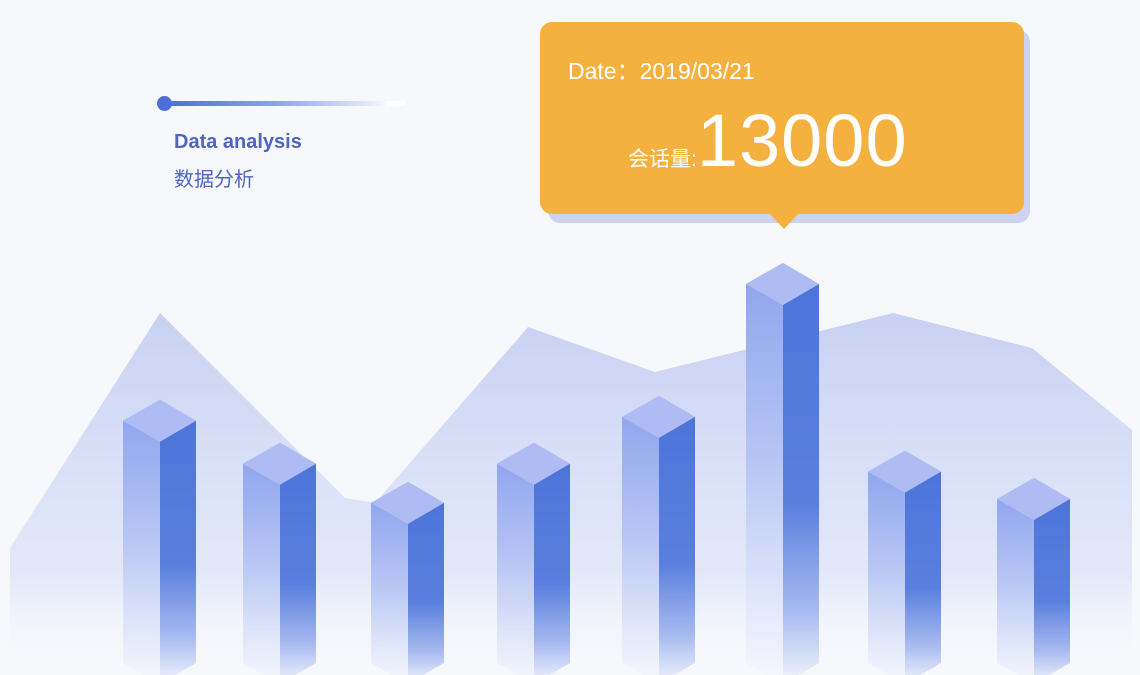  I want to click on title-english: Data analysis, so click(238, 142).